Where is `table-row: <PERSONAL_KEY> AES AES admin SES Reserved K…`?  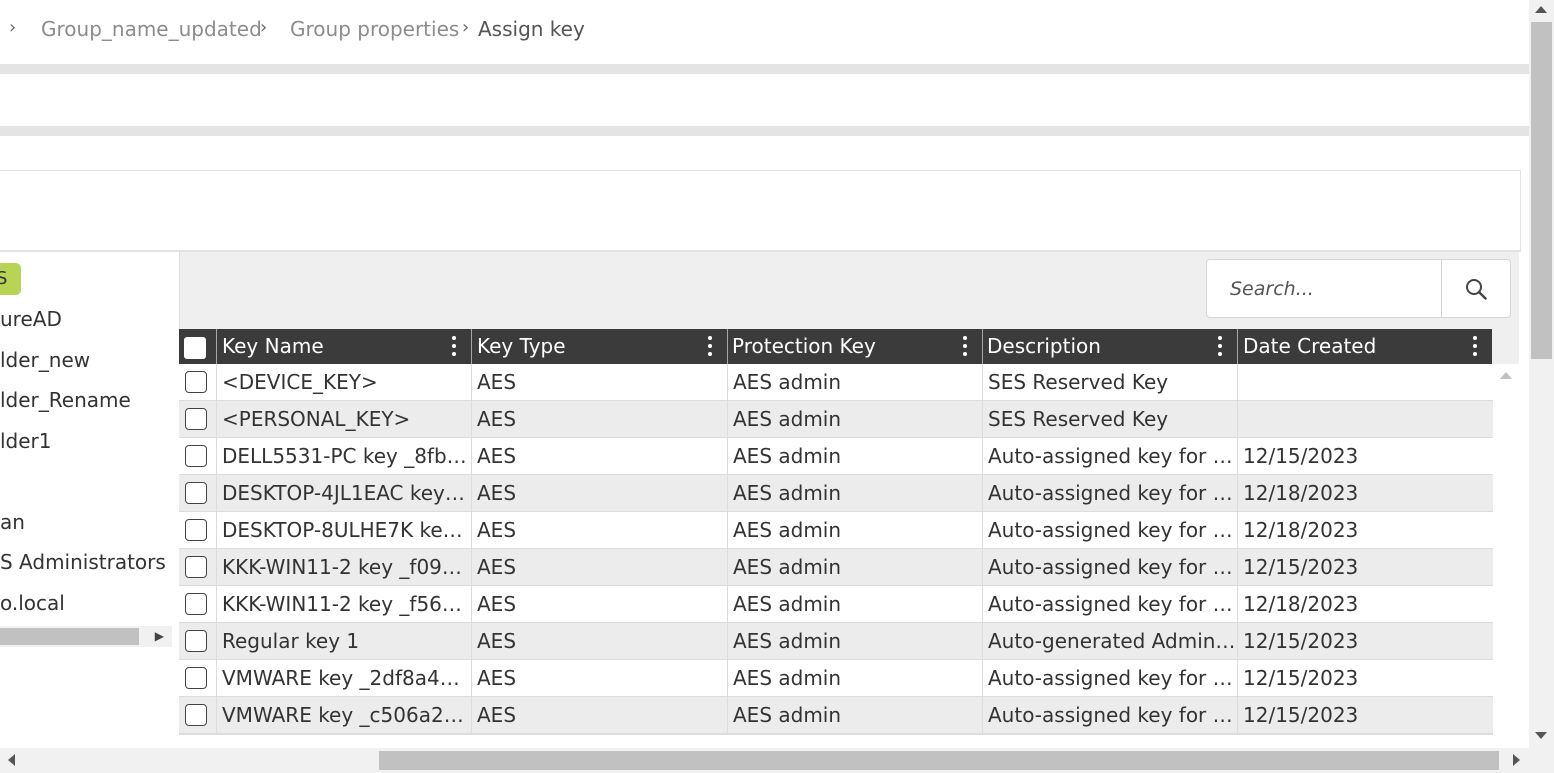
table-row: <PERSONAL_KEY> AES AES admin SES Reserved K… is located at coordinates (836, 419).